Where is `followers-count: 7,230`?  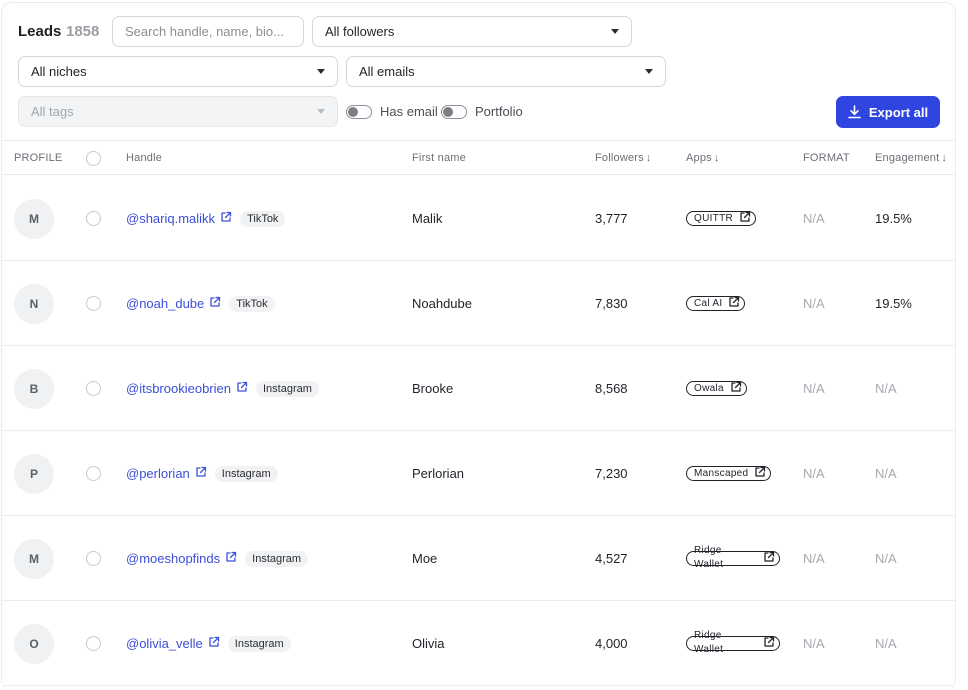
followers-count: 7,230 is located at coordinates (611, 473).